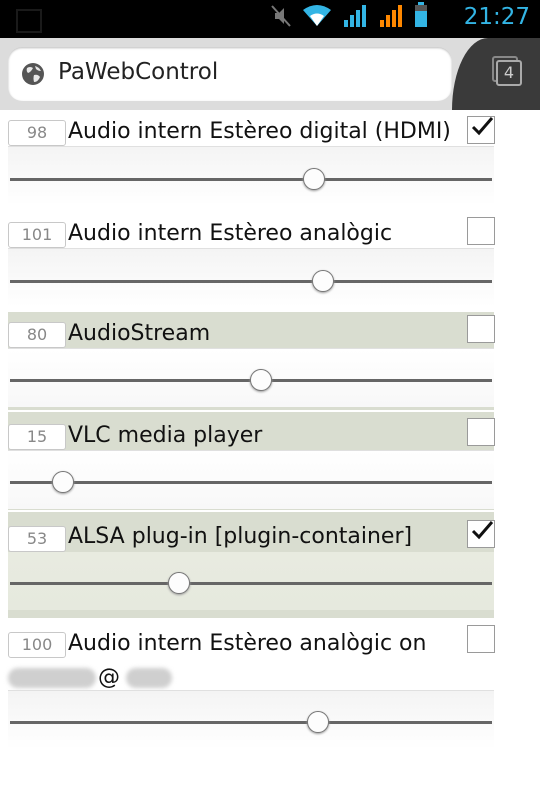 The height and width of the screenshot is (810, 540). What do you see at coordinates (281, 18) in the screenshot?
I see `mute-icon` at bounding box center [281, 18].